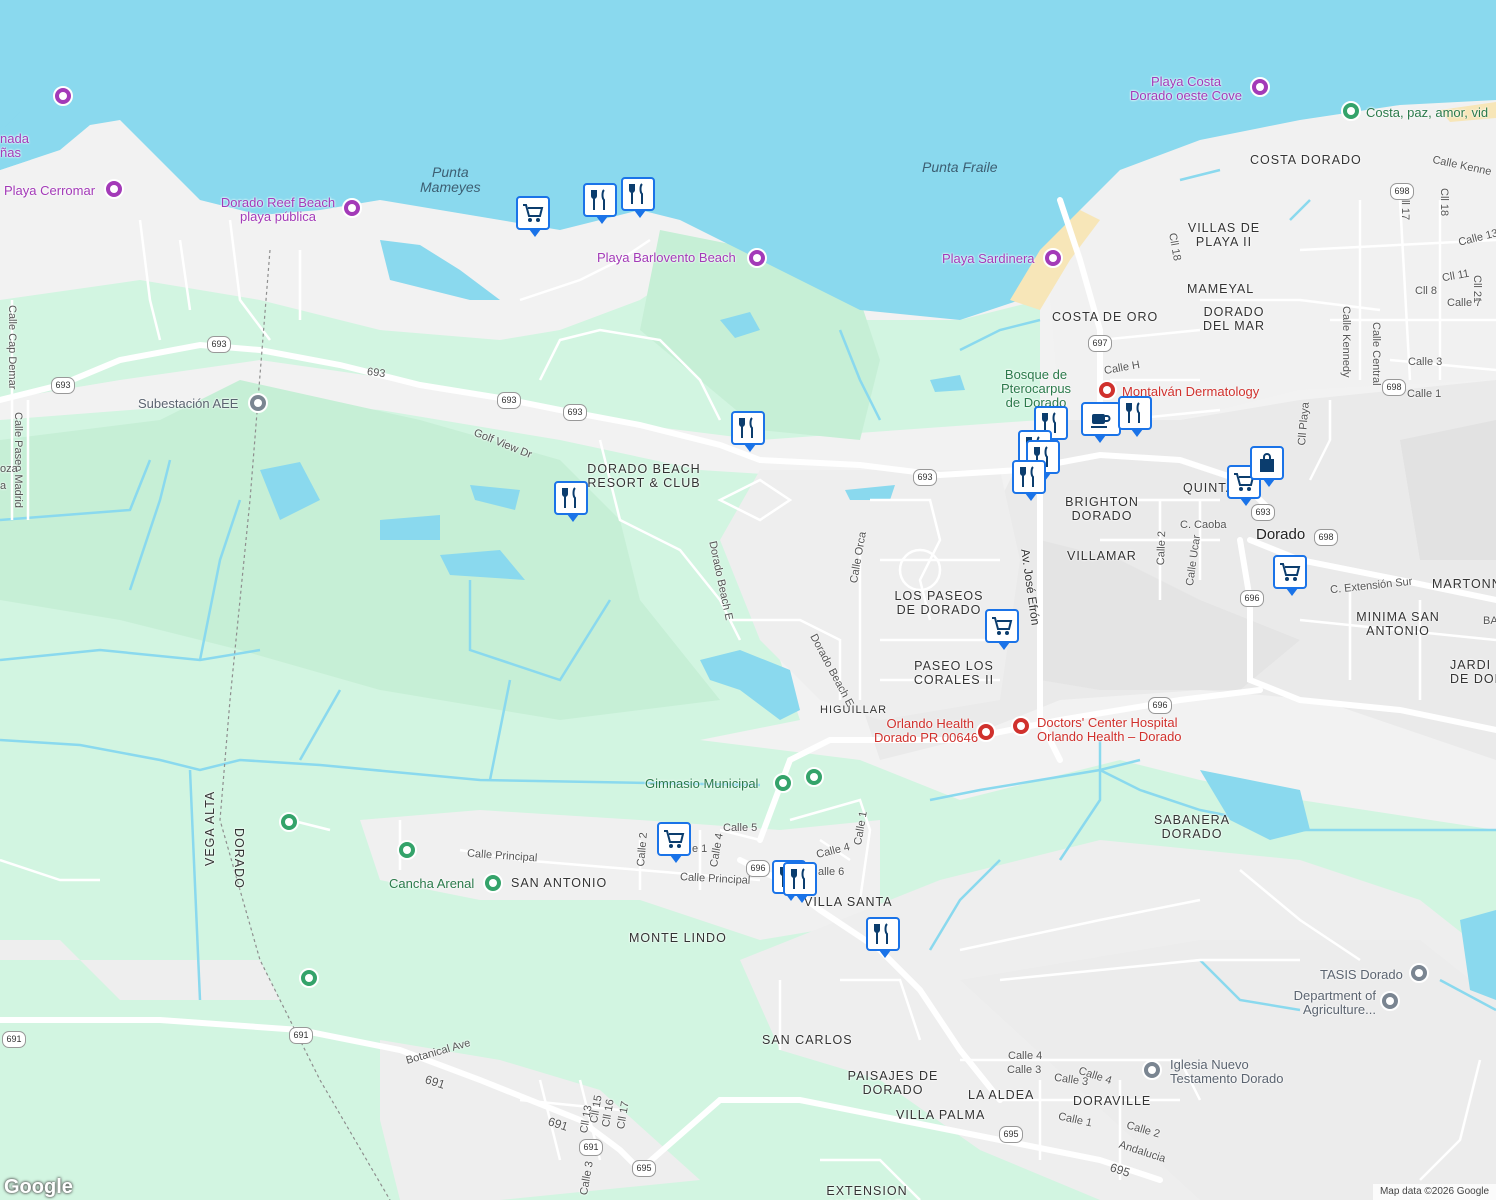  Describe the element at coordinates (1425, 362) in the screenshot. I see `street-calle-3: Calle 3` at that location.